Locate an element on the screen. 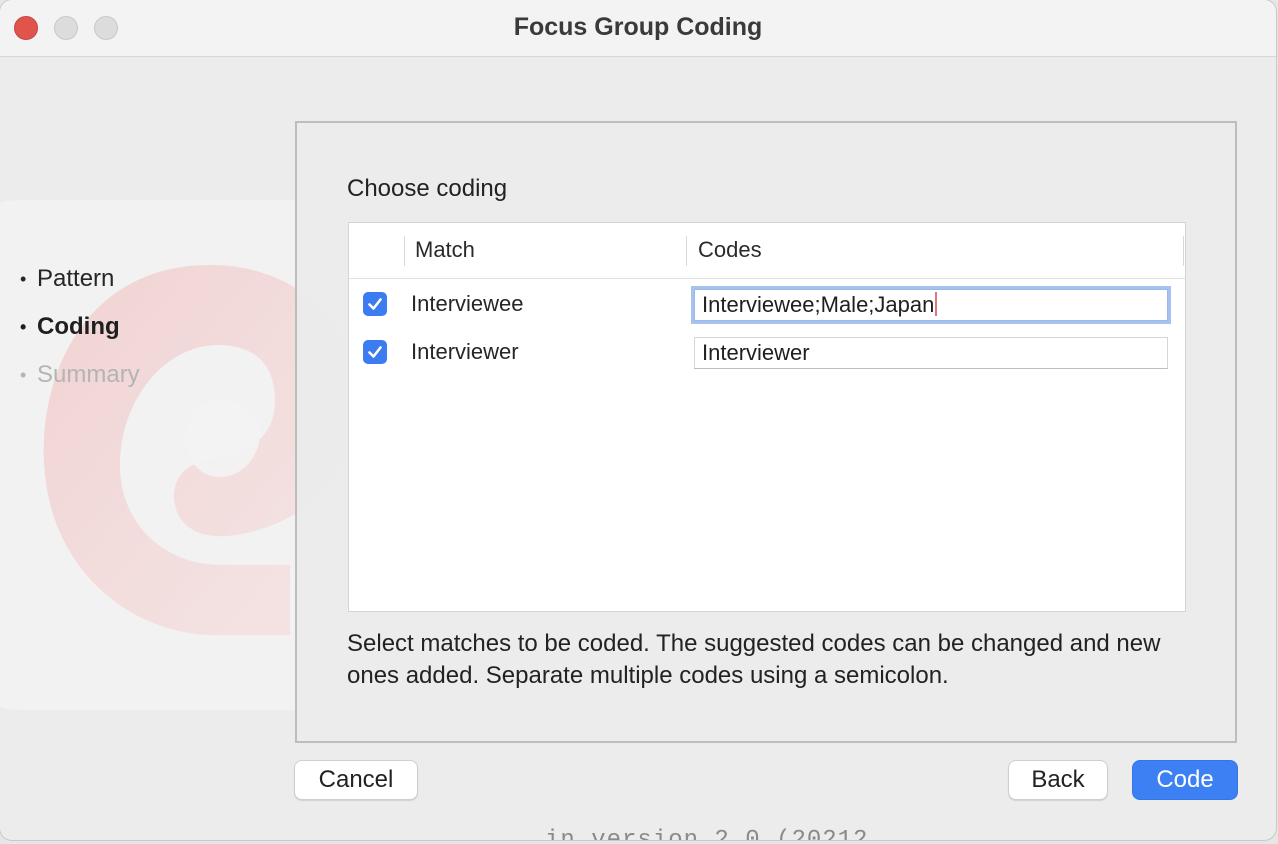 Image resolution: width=1278 pixels, height=844 pixels. window-title: Focus Group Coding is located at coordinates (638, 27).